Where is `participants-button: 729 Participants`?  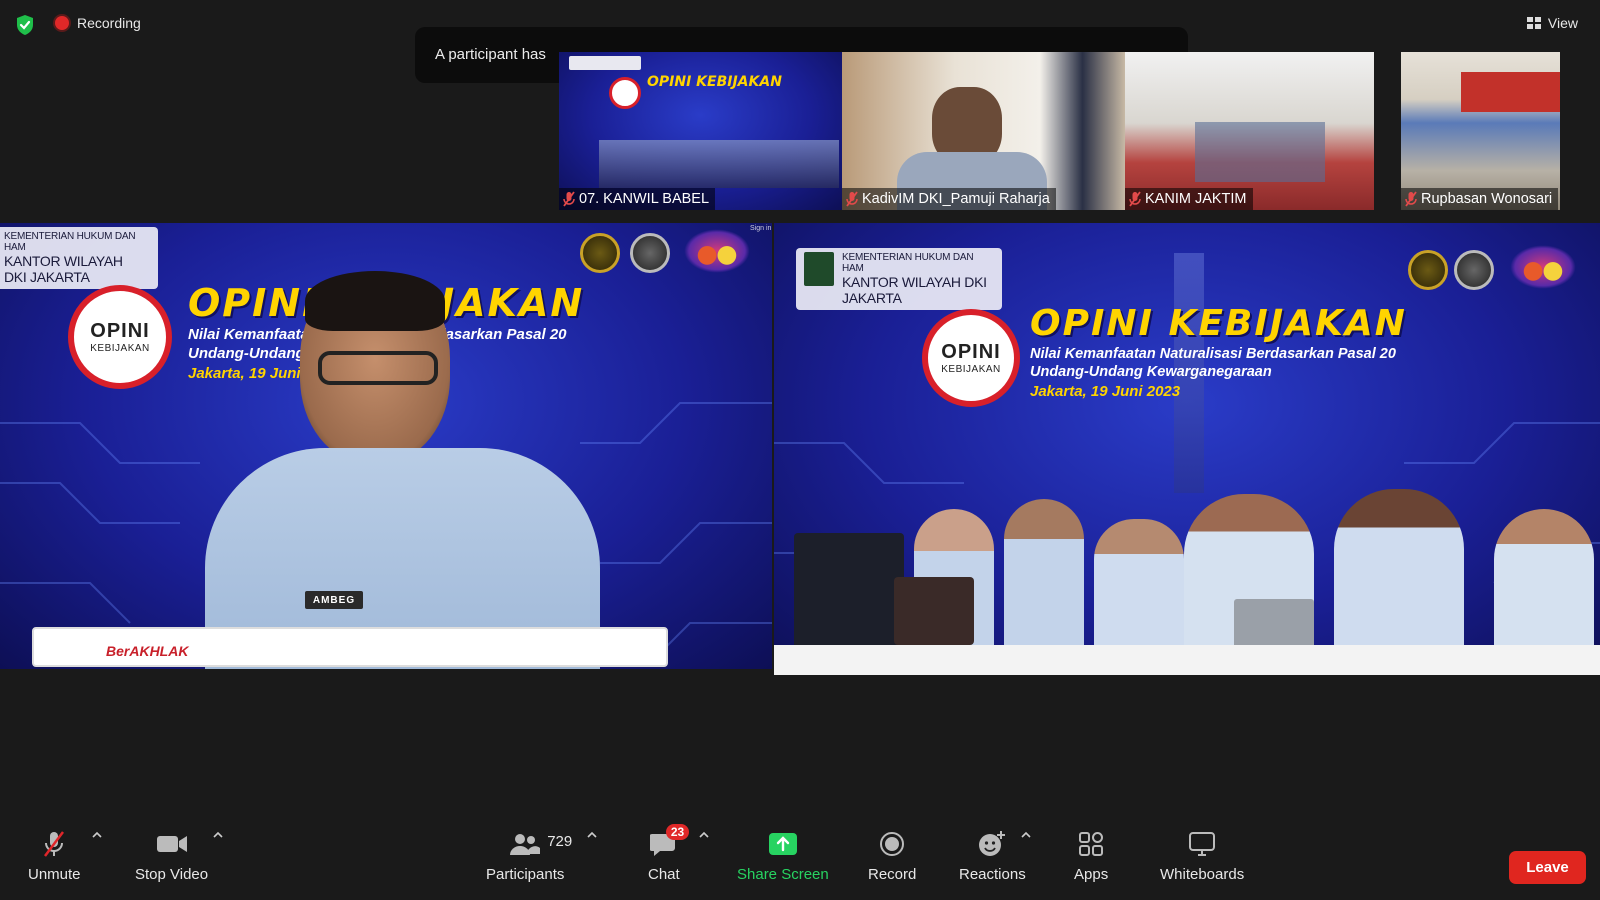
participants-button: 729 Participants is located at coordinates (529, 856).